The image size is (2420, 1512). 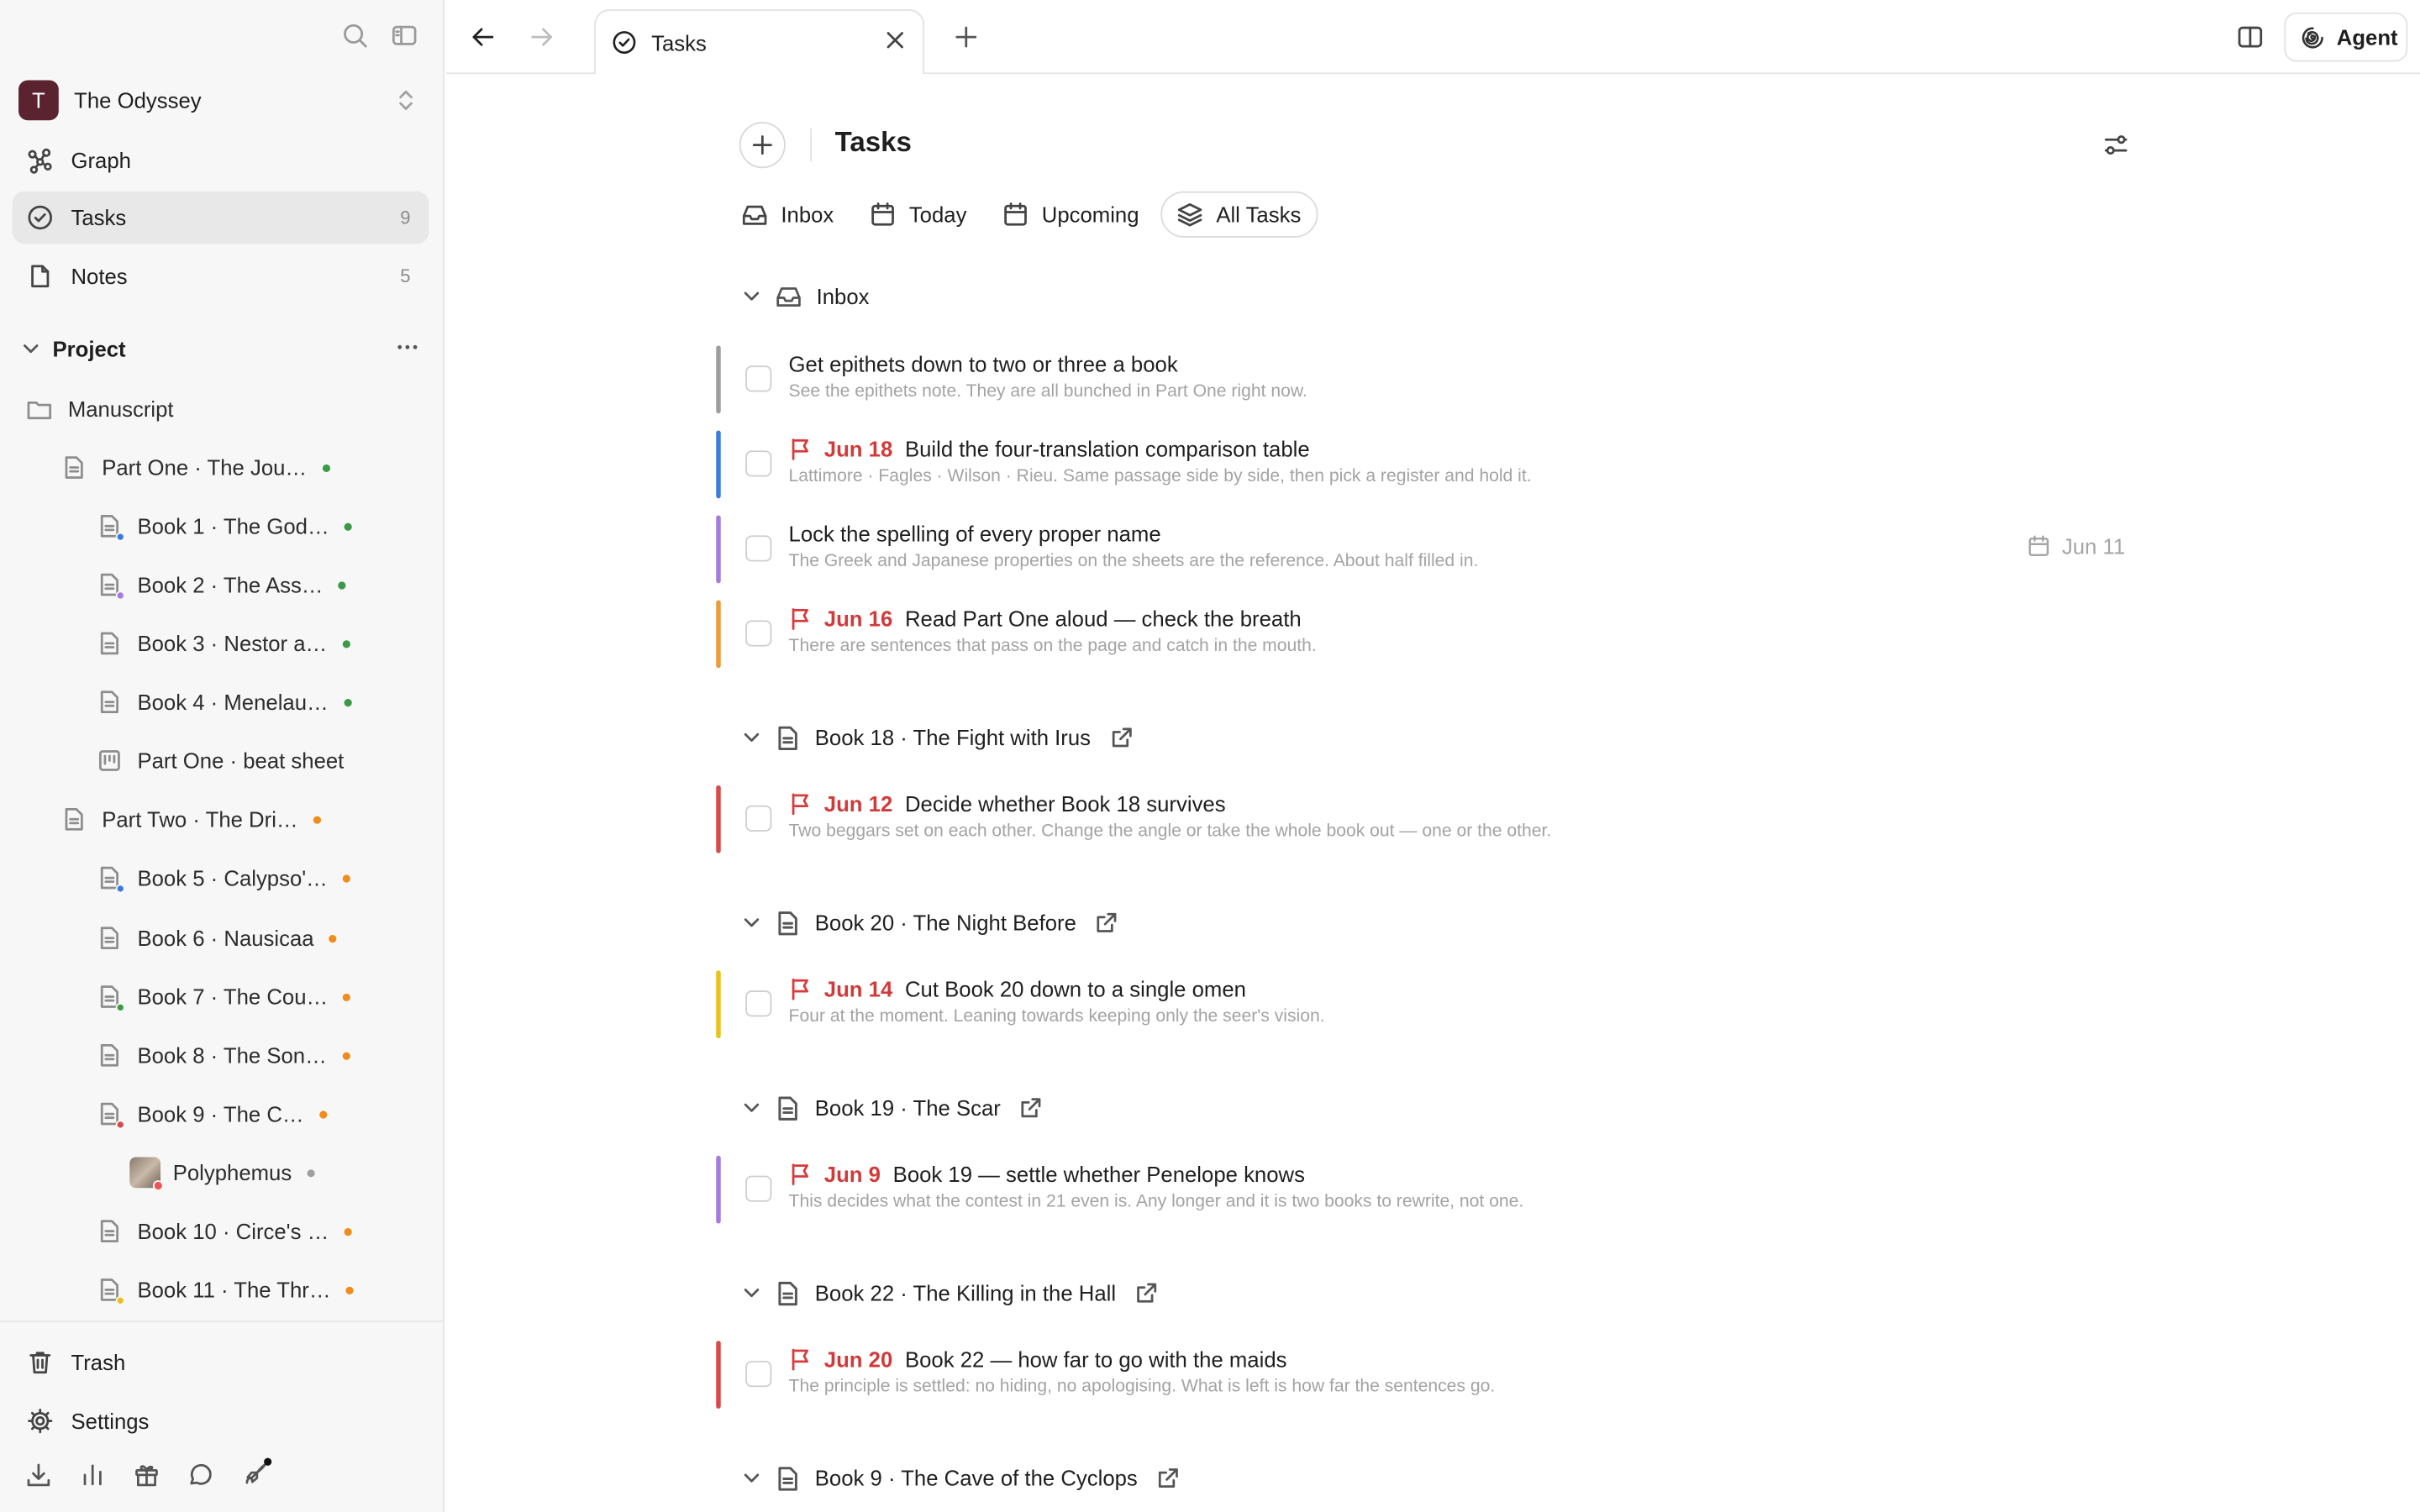 What do you see at coordinates (1071, 215) in the screenshot?
I see `view-tab-upcoming: Upcoming` at bounding box center [1071, 215].